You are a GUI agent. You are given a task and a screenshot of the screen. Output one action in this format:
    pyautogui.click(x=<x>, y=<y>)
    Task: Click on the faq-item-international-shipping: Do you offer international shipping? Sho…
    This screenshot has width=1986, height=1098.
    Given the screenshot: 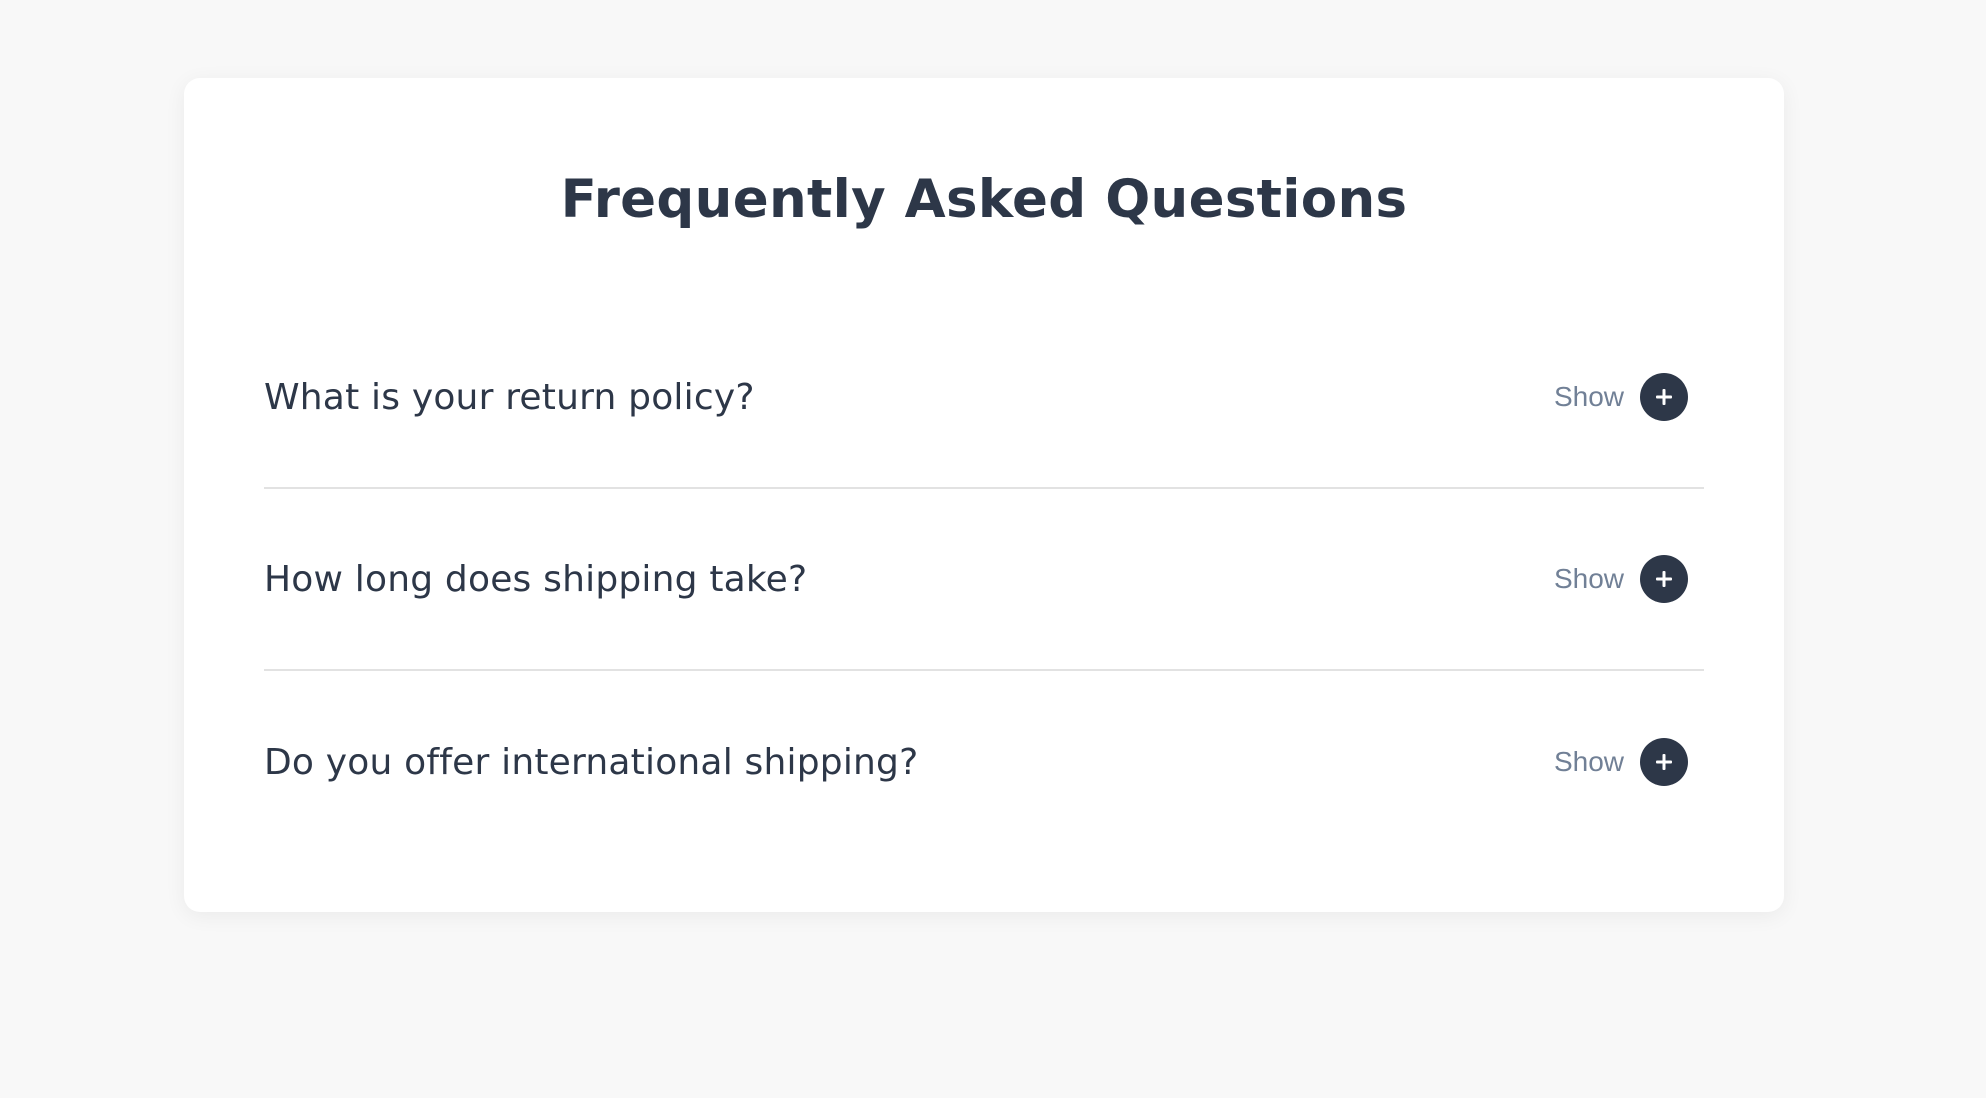 What is the action you would take?
    pyautogui.click(x=984, y=762)
    